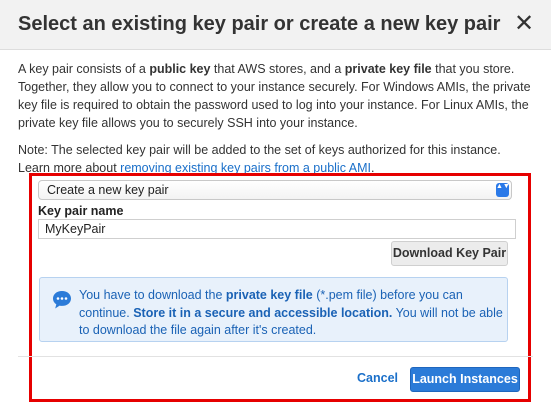 This screenshot has width=551, height=408. I want to click on speech-bubble-icon, so click(62, 300).